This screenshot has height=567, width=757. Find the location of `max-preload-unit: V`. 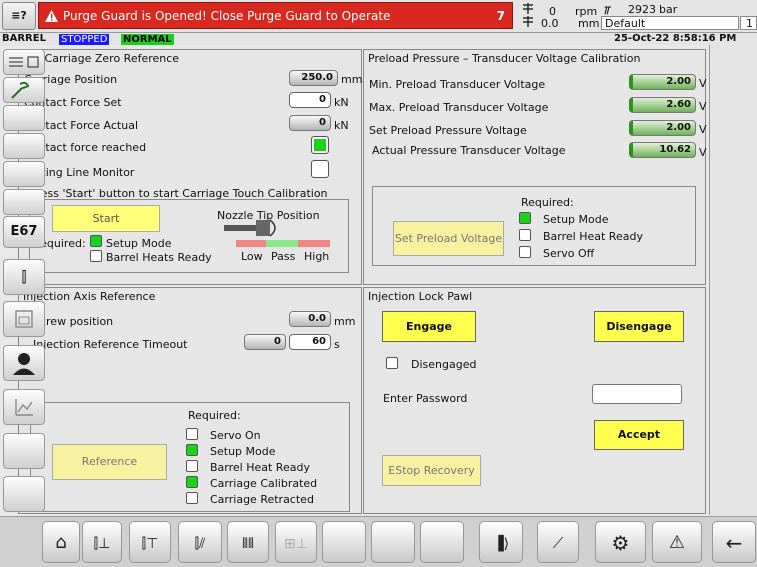

max-preload-unit: V is located at coordinates (703, 106).